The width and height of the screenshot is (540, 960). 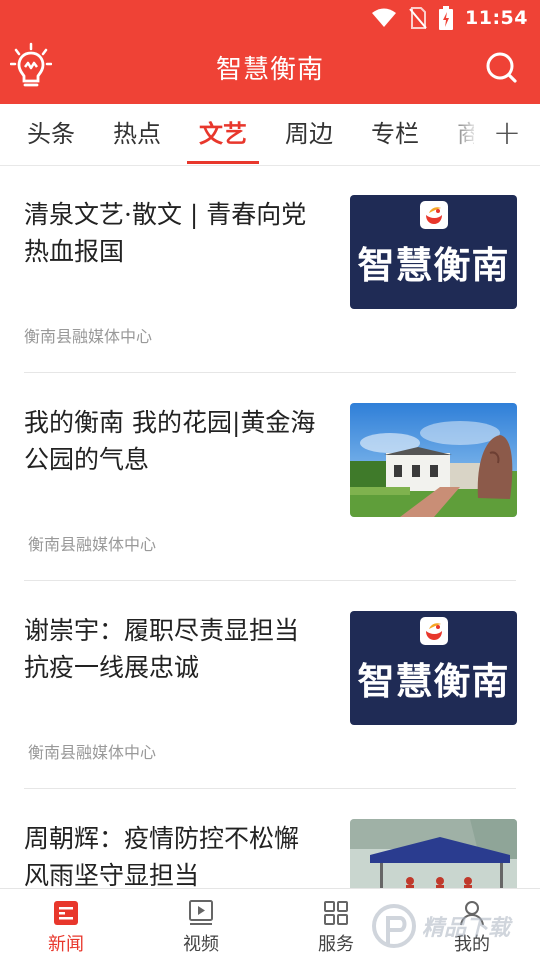 I want to click on tab-nearby: 周边, so click(x=309, y=135).